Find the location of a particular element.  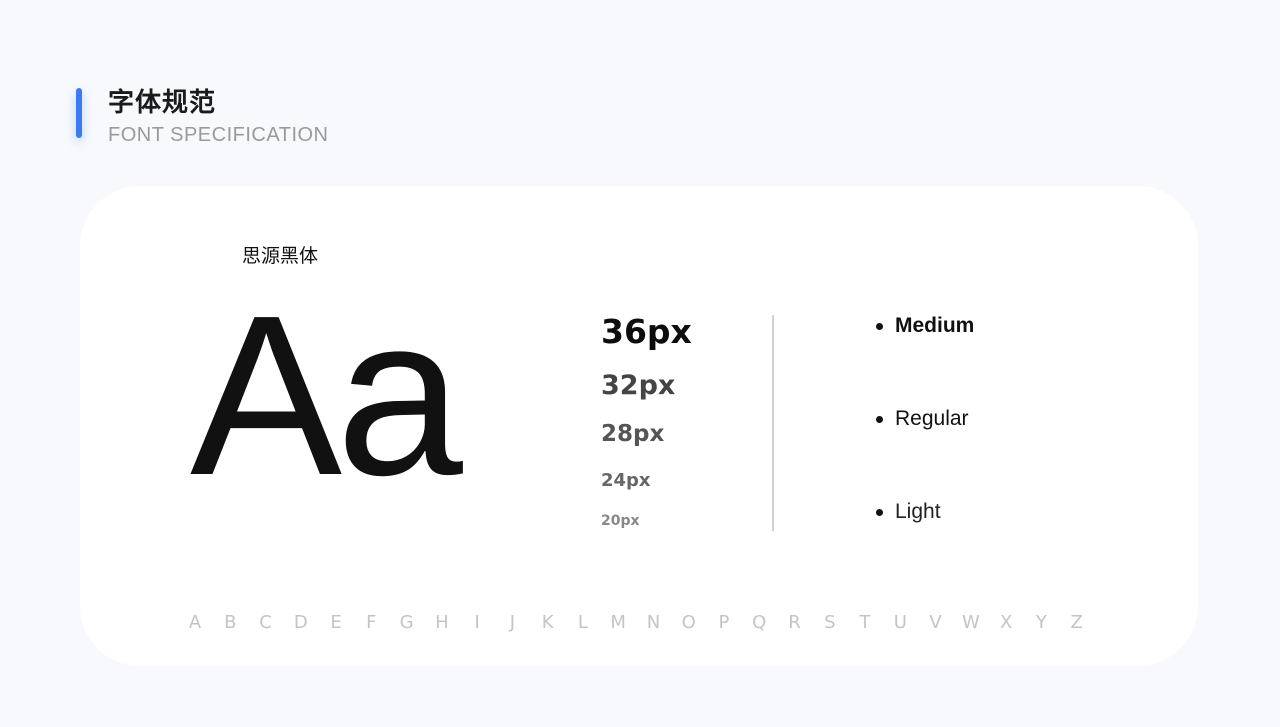

alphabet-letter: P is located at coordinates (724, 622).